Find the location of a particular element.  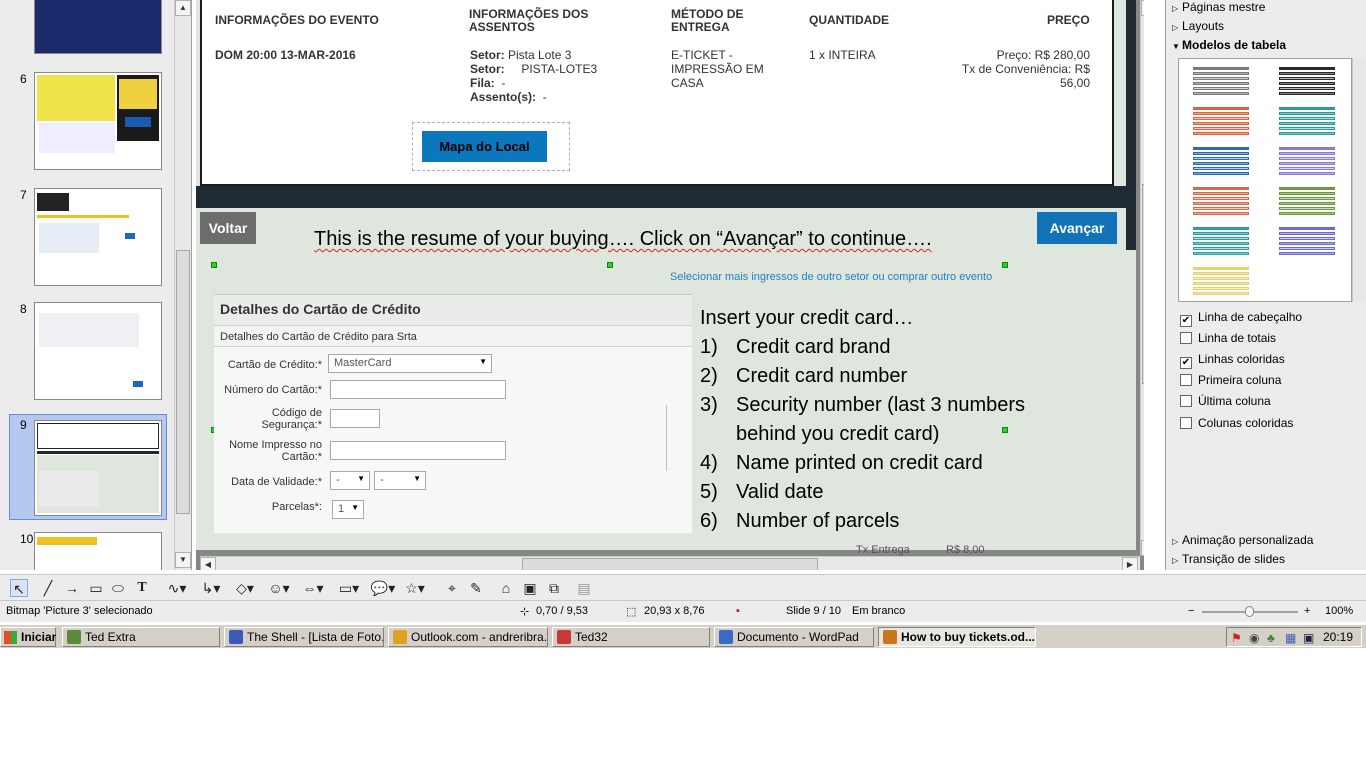

next-button: Avançar is located at coordinates (1077, 228).